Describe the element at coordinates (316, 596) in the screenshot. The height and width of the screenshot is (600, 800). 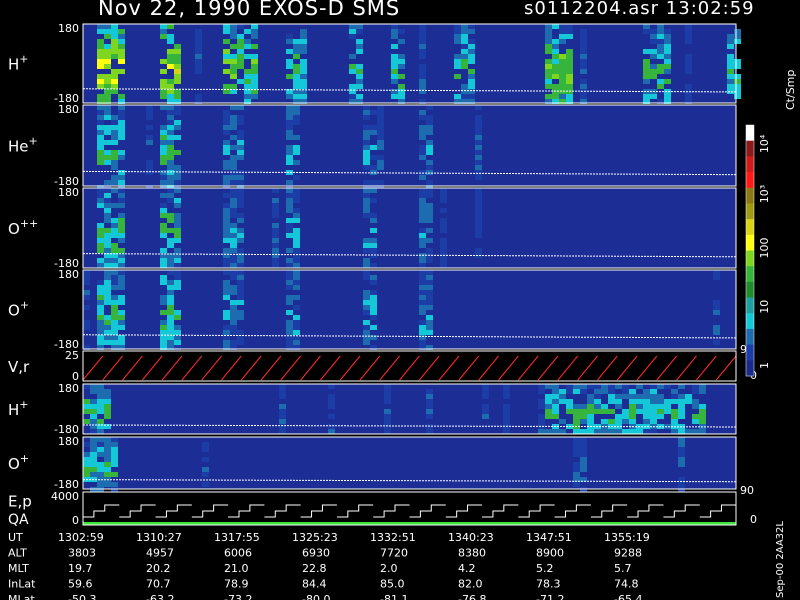
I see `table-cell: -80.0` at that location.